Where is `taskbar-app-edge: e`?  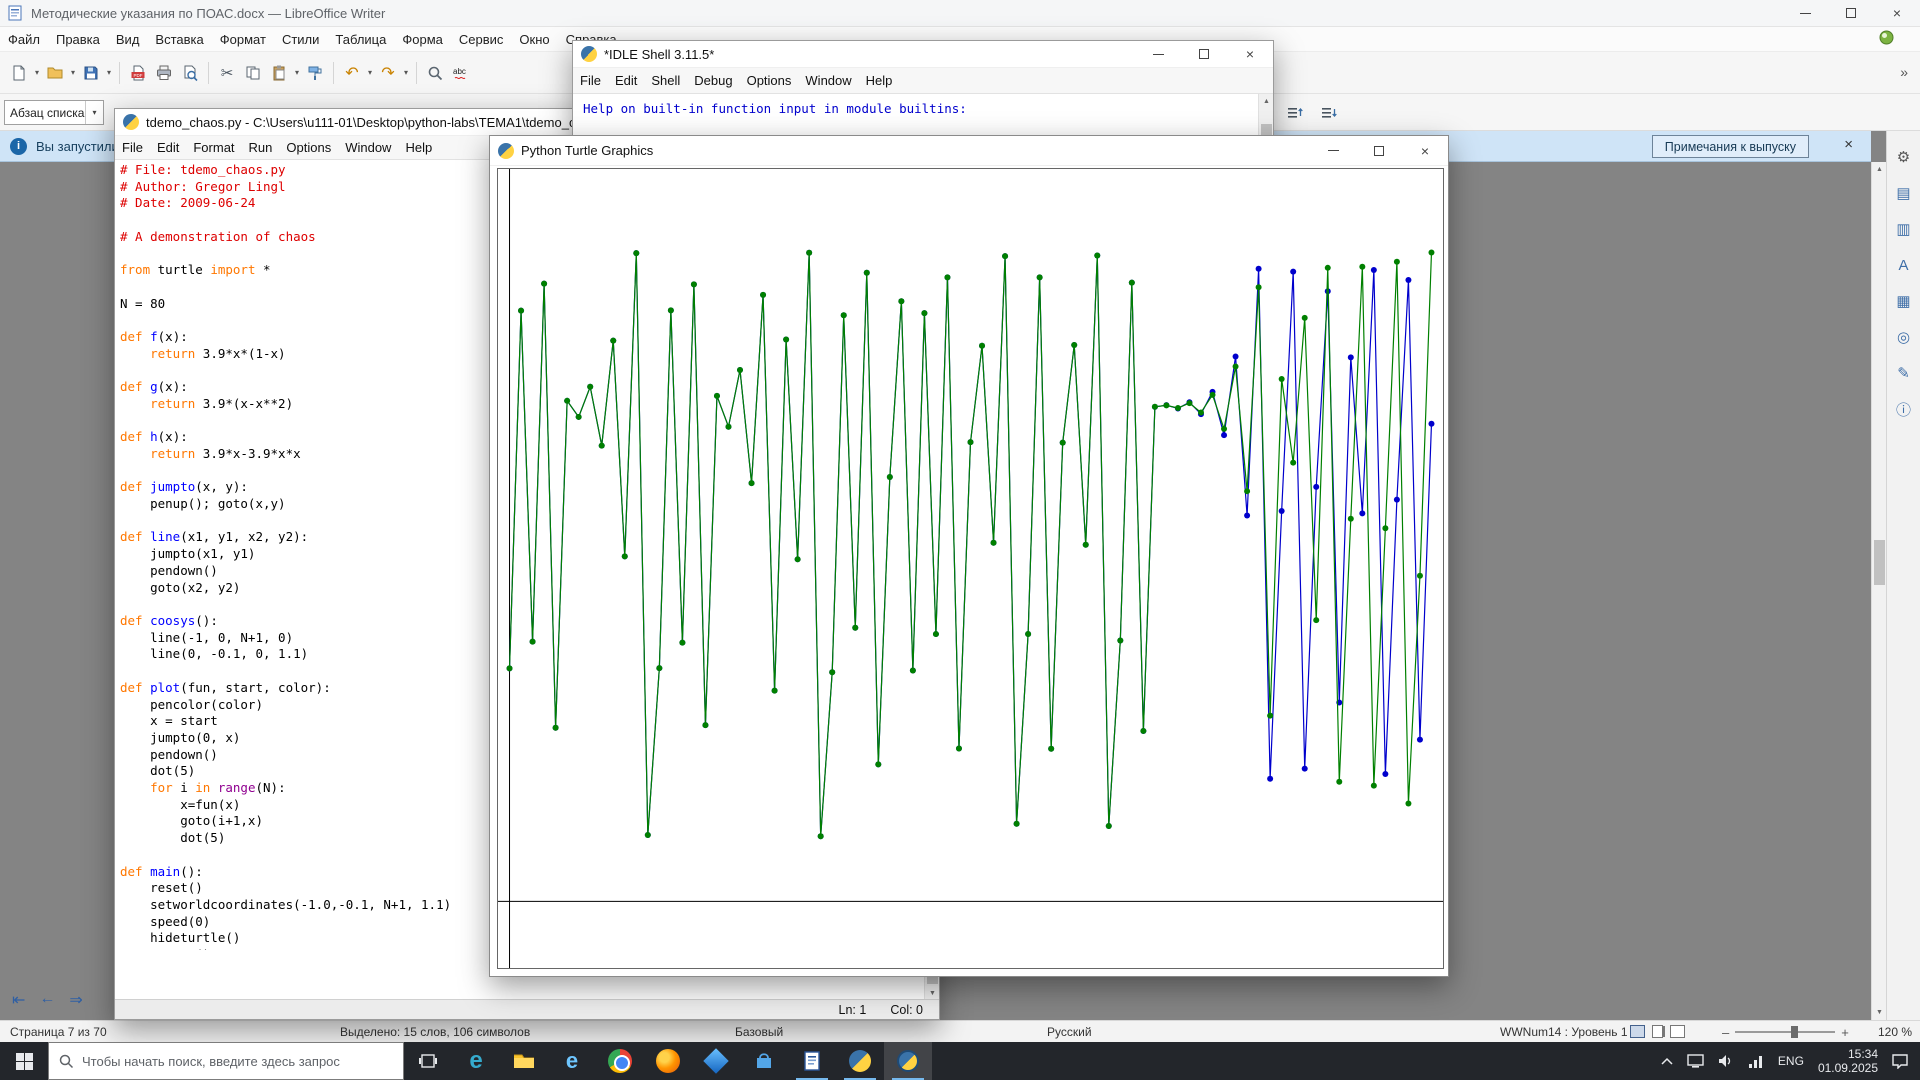
taskbar-app-edge: e is located at coordinates (476, 1061).